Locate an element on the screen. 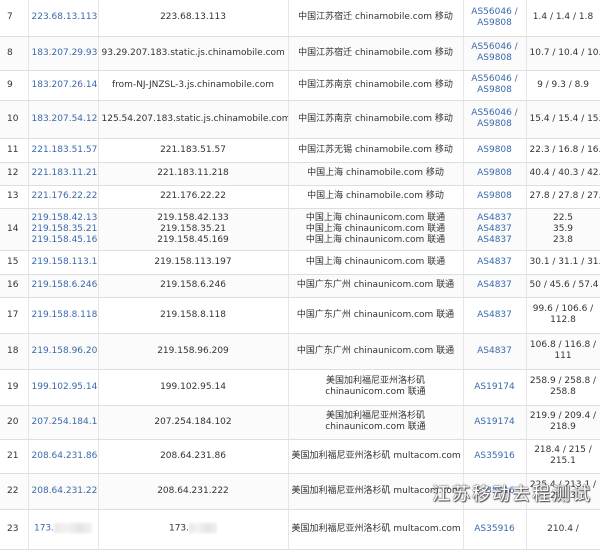  hop-ip-link: 219.158.45.169 is located at coordinates (65, 240).